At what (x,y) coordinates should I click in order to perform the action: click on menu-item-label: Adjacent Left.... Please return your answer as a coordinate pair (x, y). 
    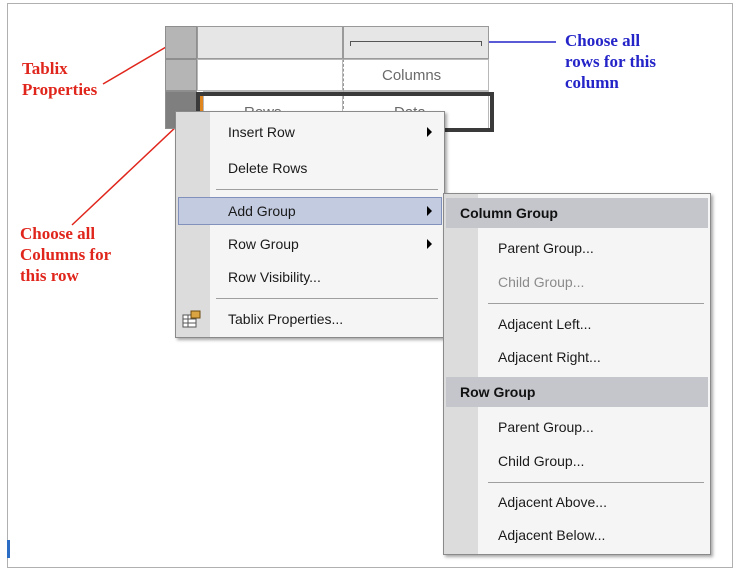
    Looking at the image, I should click on (545, 324).